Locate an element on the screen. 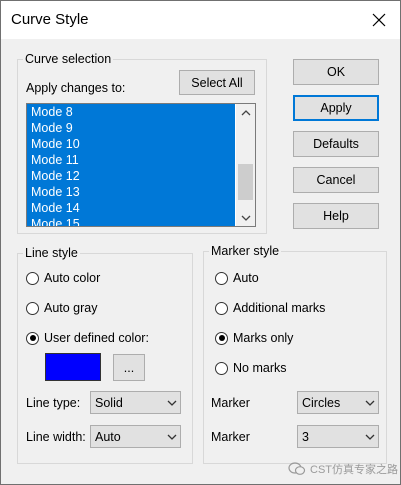  marker-style-legend: Marker style is located at coordinates (245, 251).